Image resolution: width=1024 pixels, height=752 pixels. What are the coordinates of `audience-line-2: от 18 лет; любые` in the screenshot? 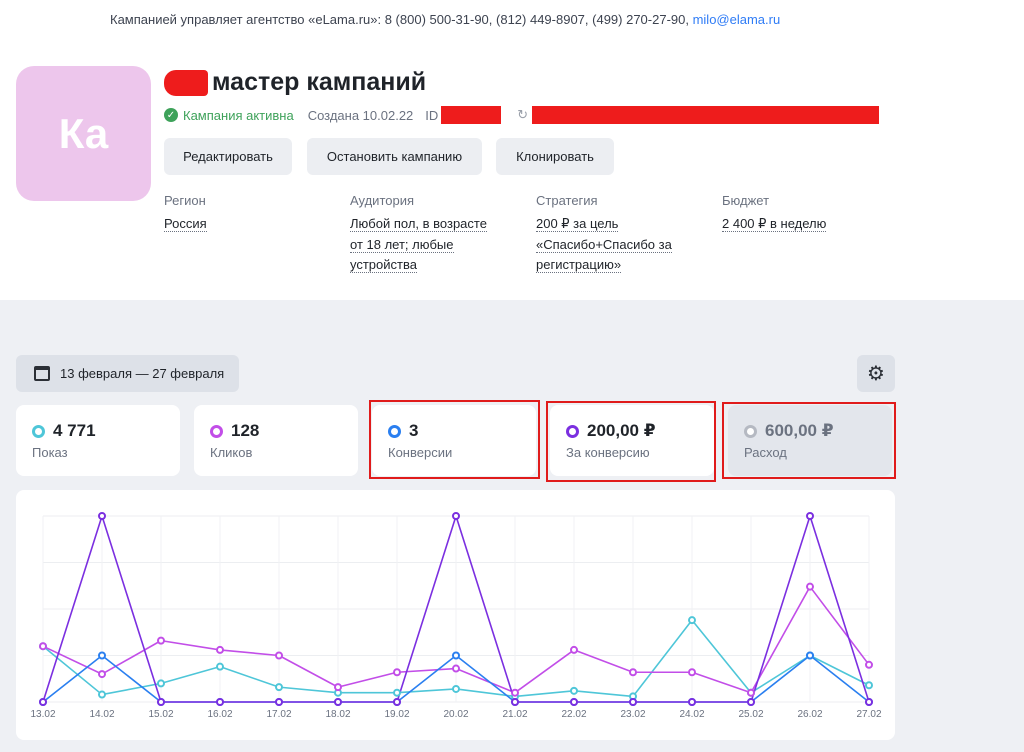 It's located at (402, 244).